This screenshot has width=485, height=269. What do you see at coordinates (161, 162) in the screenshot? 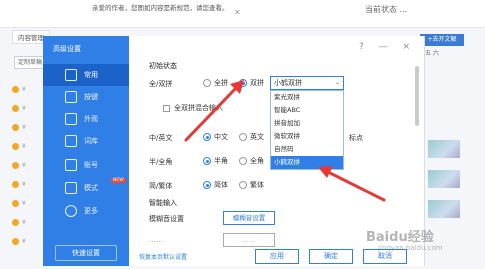
I see `half-full-label: 半/全角` at bounding box center [161, 162].